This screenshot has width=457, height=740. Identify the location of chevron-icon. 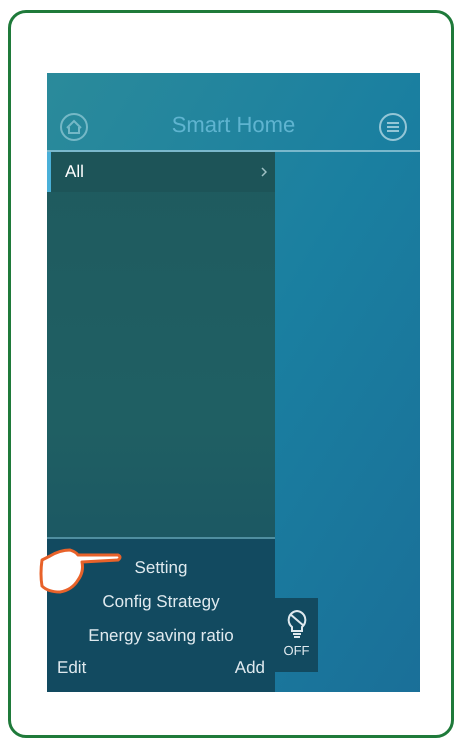
(264, 172).